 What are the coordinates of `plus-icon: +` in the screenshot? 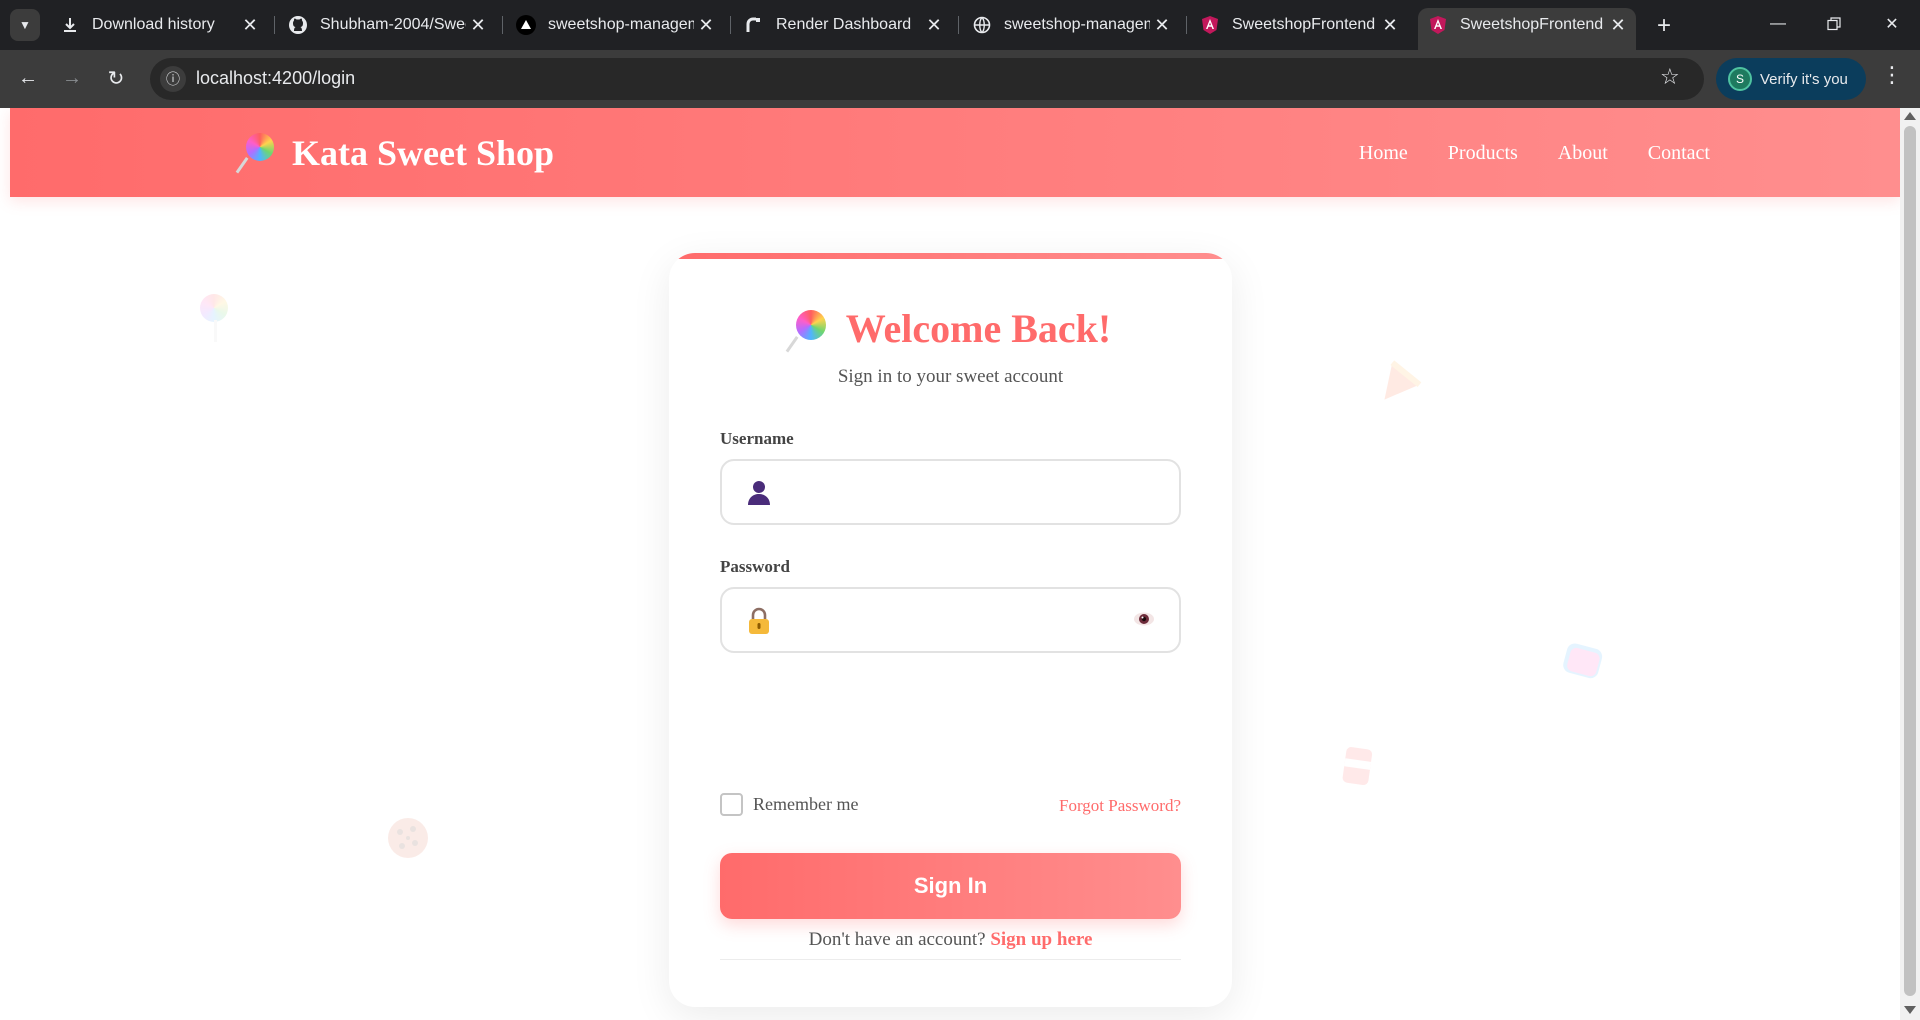 It's located at (1663, 25).